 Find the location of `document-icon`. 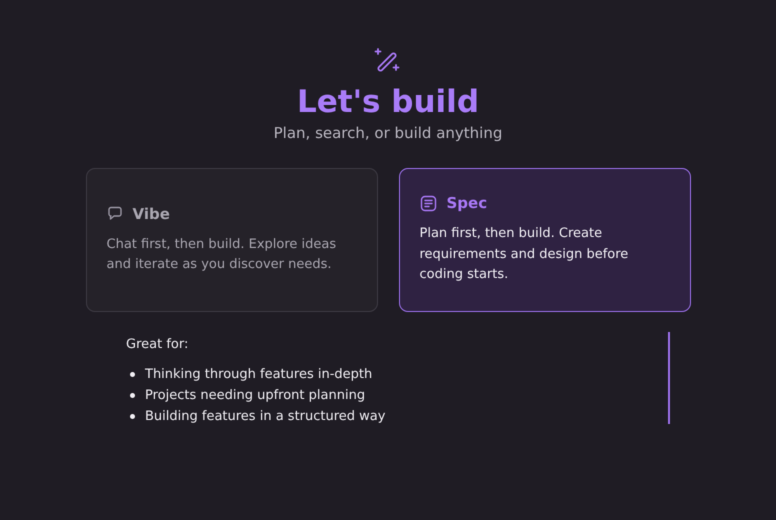

document-icon is located at coordinates (428, 203).